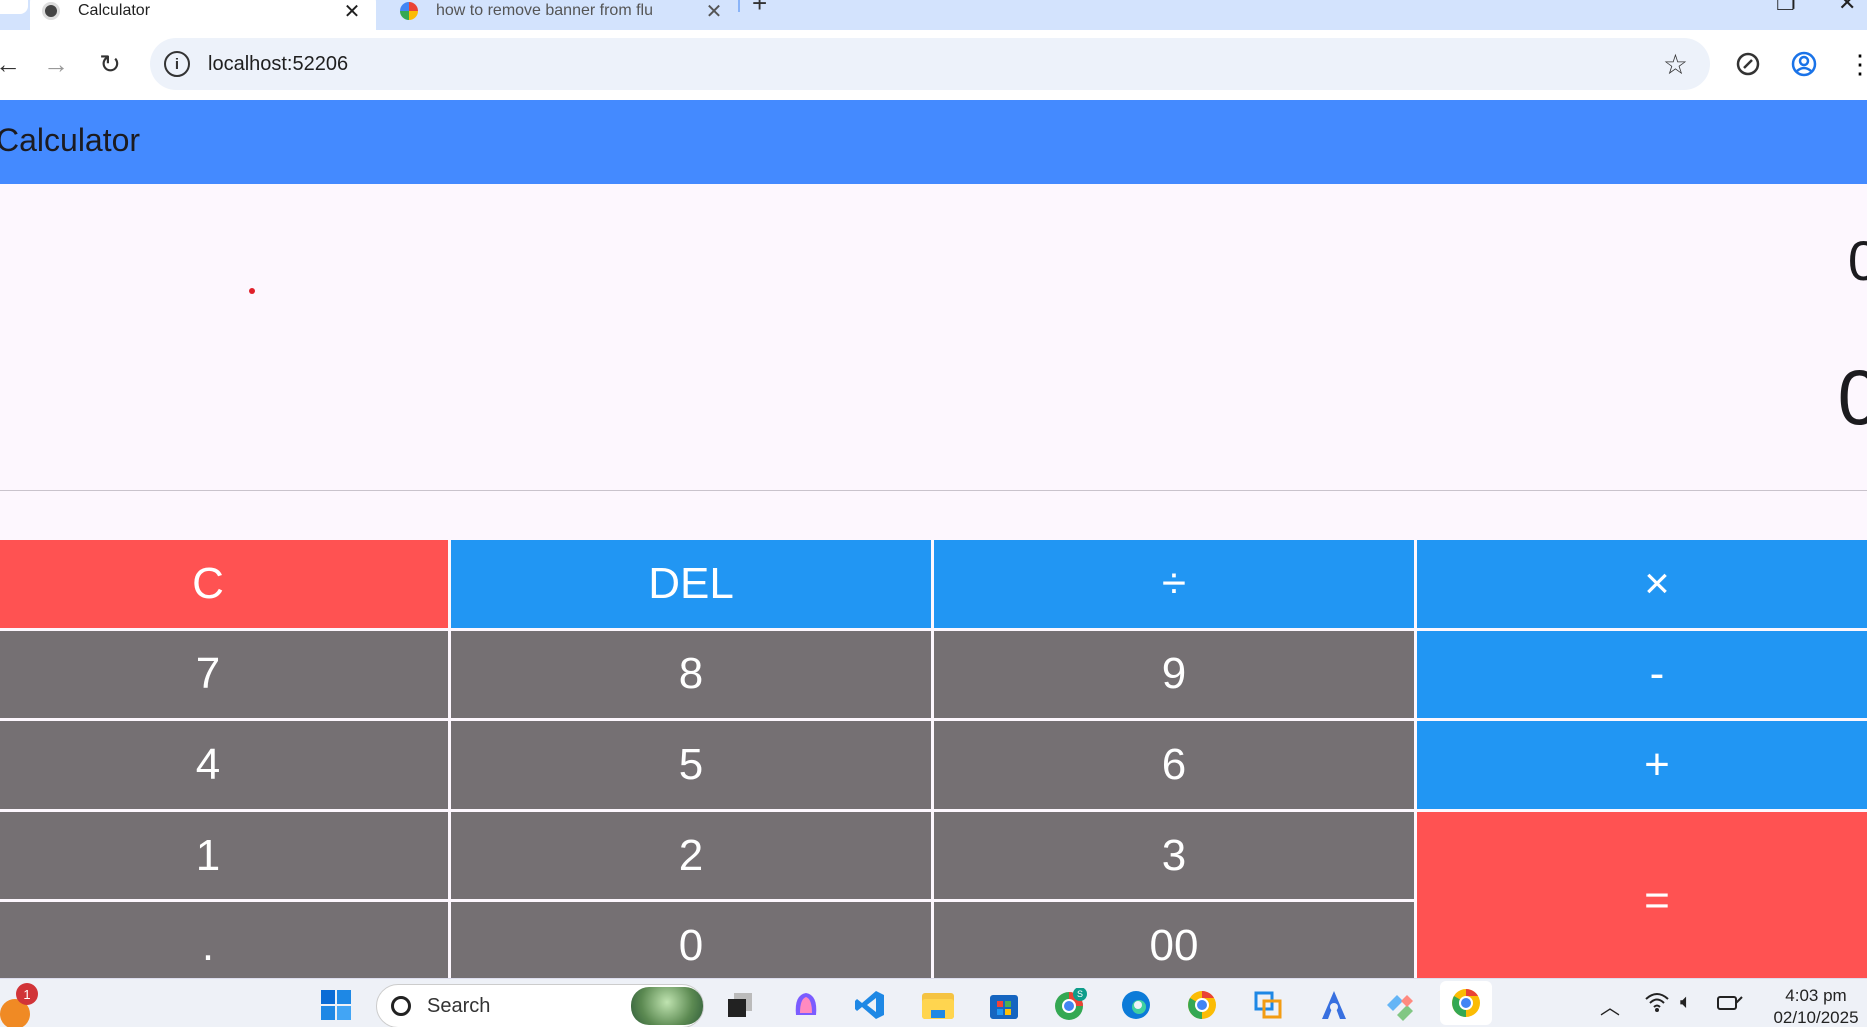 The height and width of the screenshot is (1027, 1867). I want to click on divide-button: ÷, so click(1174, 584).